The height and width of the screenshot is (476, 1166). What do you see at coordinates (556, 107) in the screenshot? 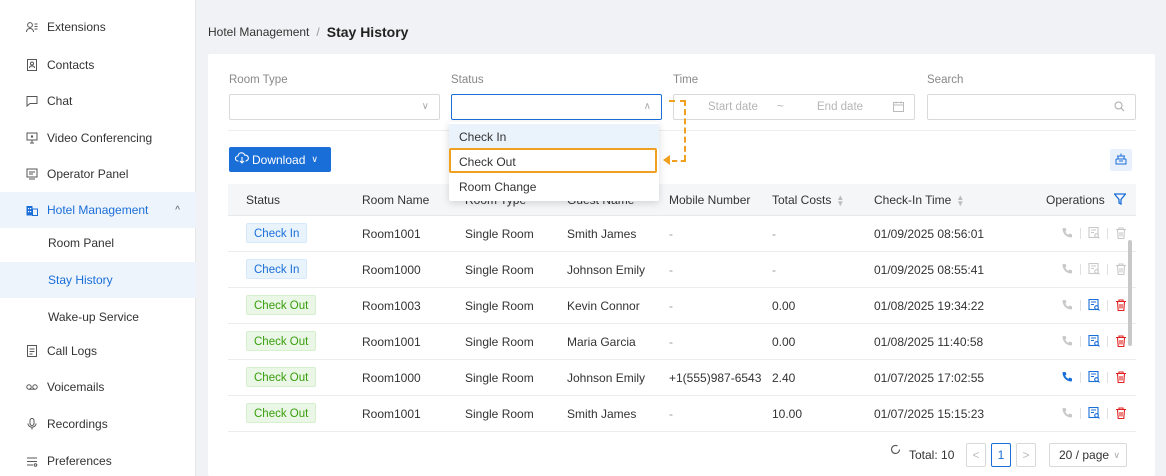
I see `status-select: ∧` at bounding box center [556, 107].